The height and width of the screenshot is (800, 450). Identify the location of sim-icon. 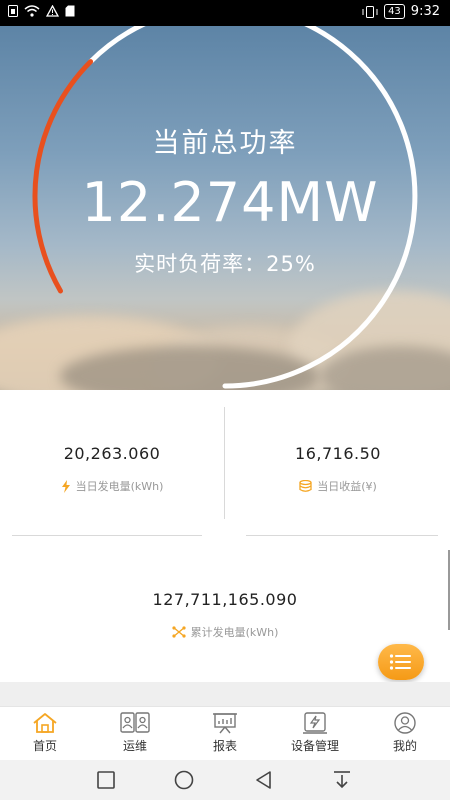
(13, 11).